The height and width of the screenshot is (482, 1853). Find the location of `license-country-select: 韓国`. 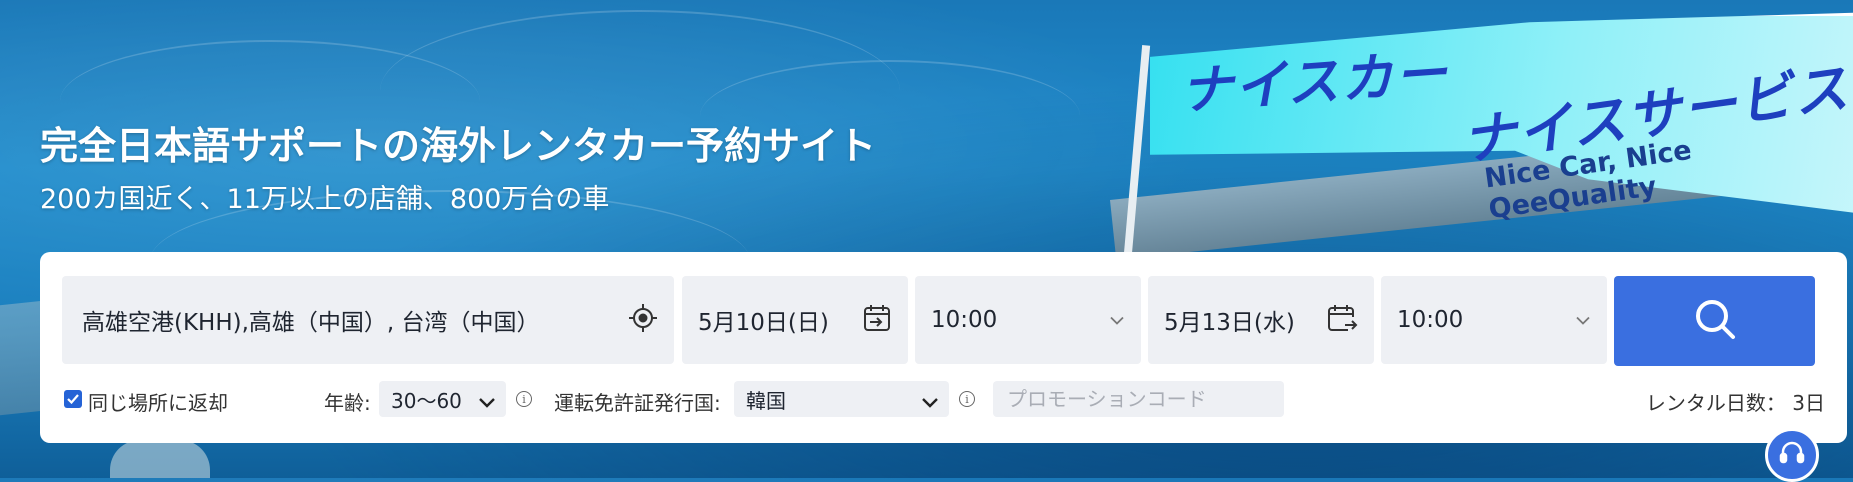

license-country-select: 韓国 is located at coordinates (841, 399).